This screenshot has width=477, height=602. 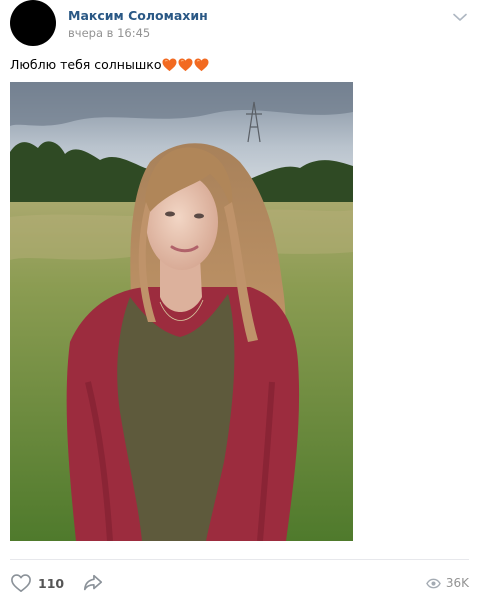 I want to click on chevron-down-icon, so click(x=460, y=17).